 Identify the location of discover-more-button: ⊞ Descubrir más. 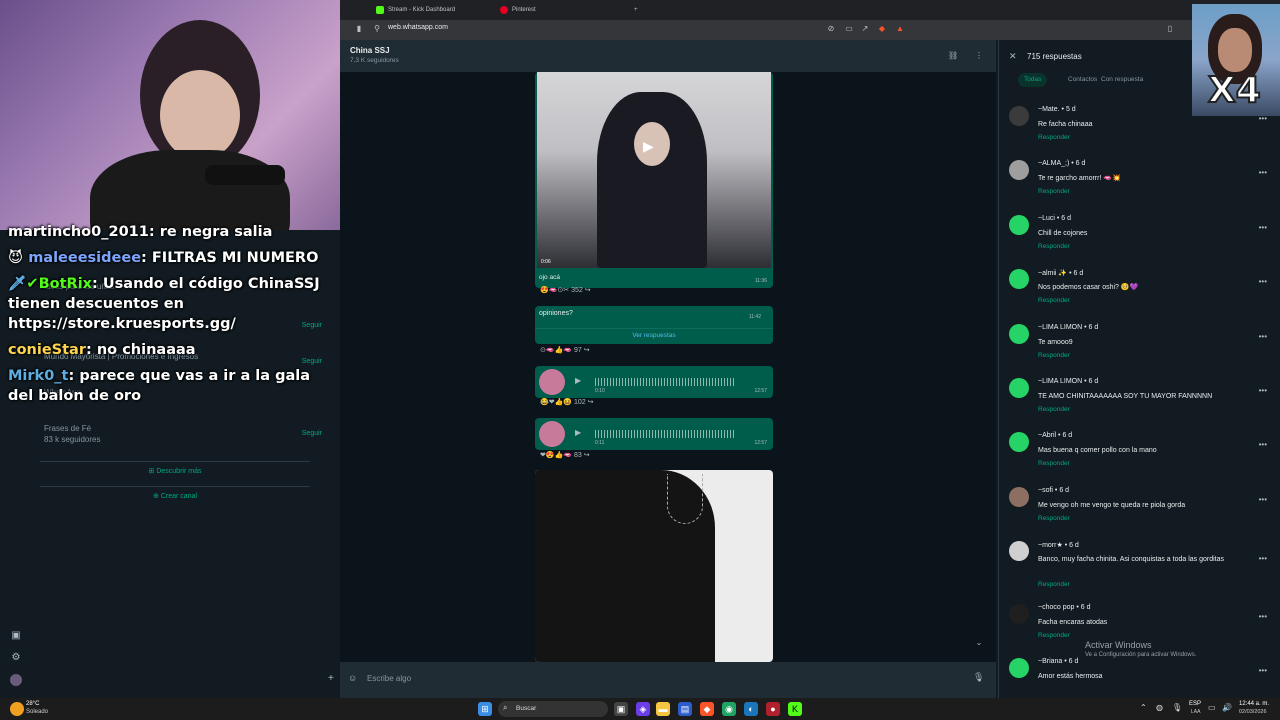
(175, 471).